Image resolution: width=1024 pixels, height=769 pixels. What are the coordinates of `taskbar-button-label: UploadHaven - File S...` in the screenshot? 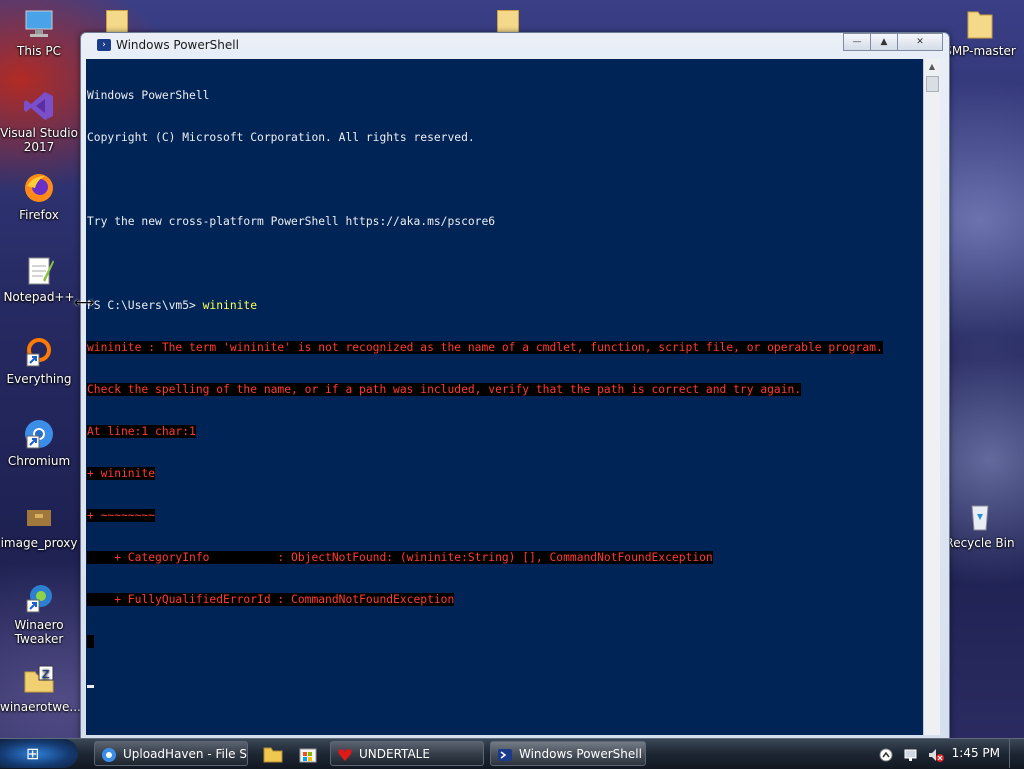 It's located at (185, 754).